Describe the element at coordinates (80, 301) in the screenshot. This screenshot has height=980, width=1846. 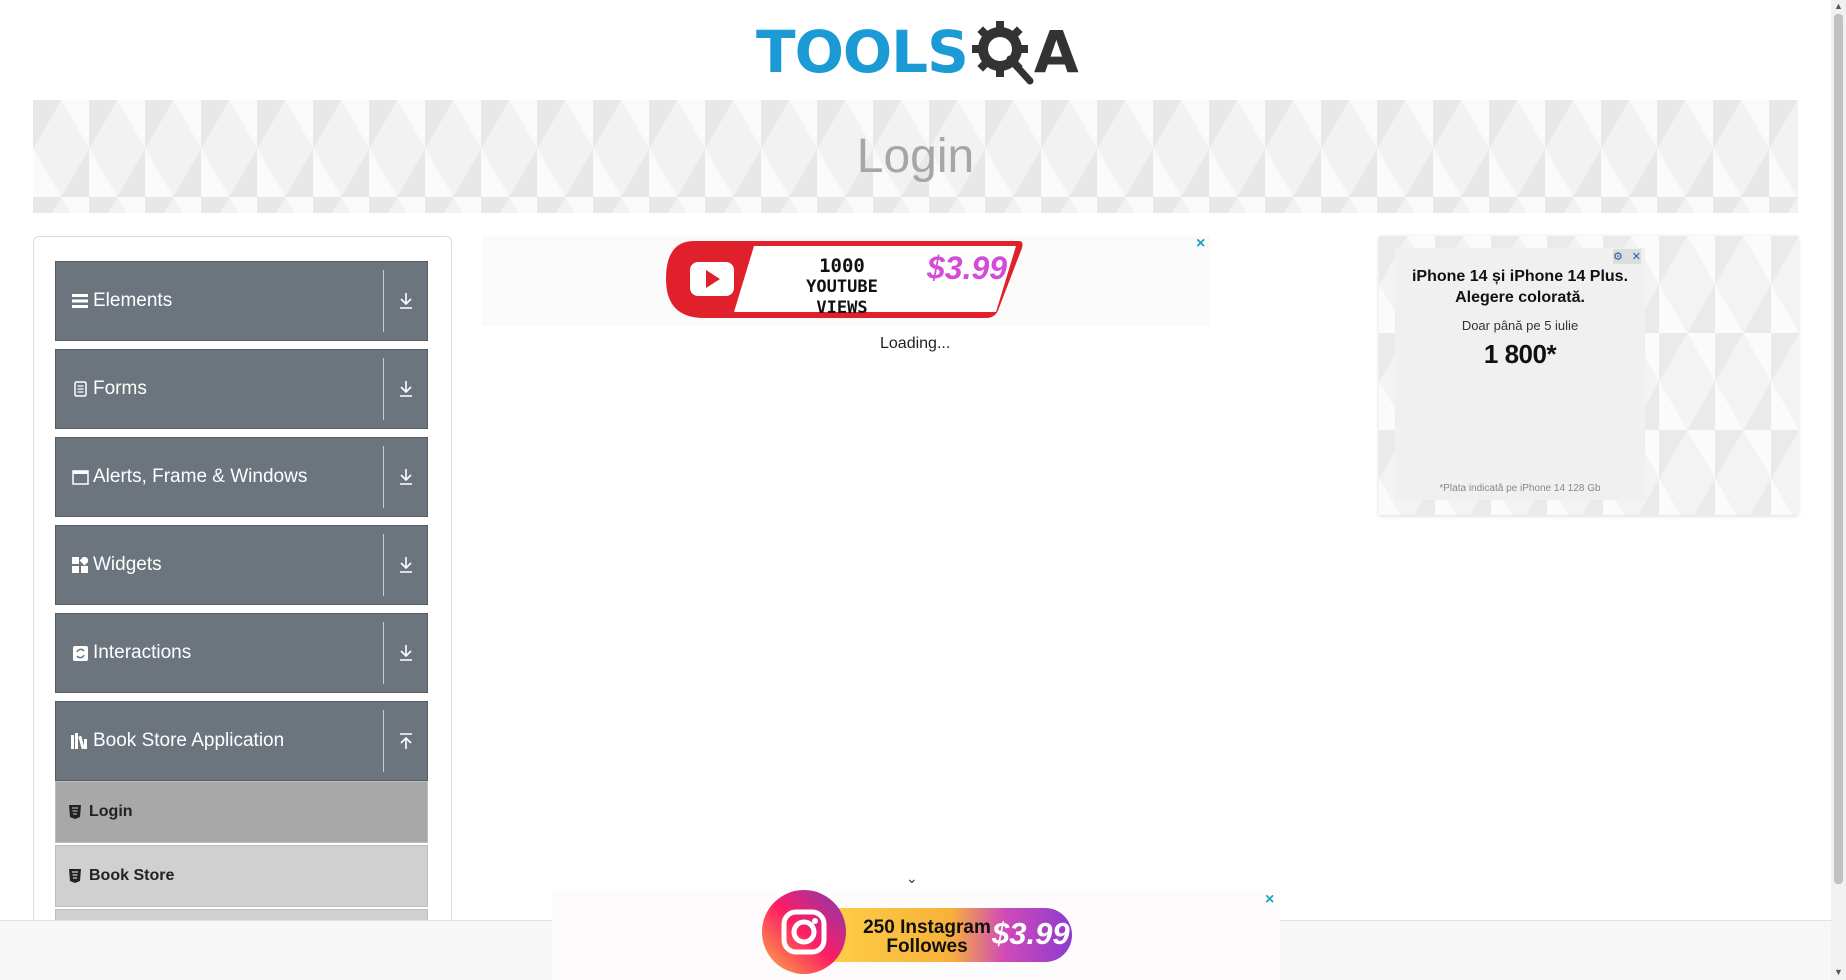
I see `hamburger-icon` at that location.